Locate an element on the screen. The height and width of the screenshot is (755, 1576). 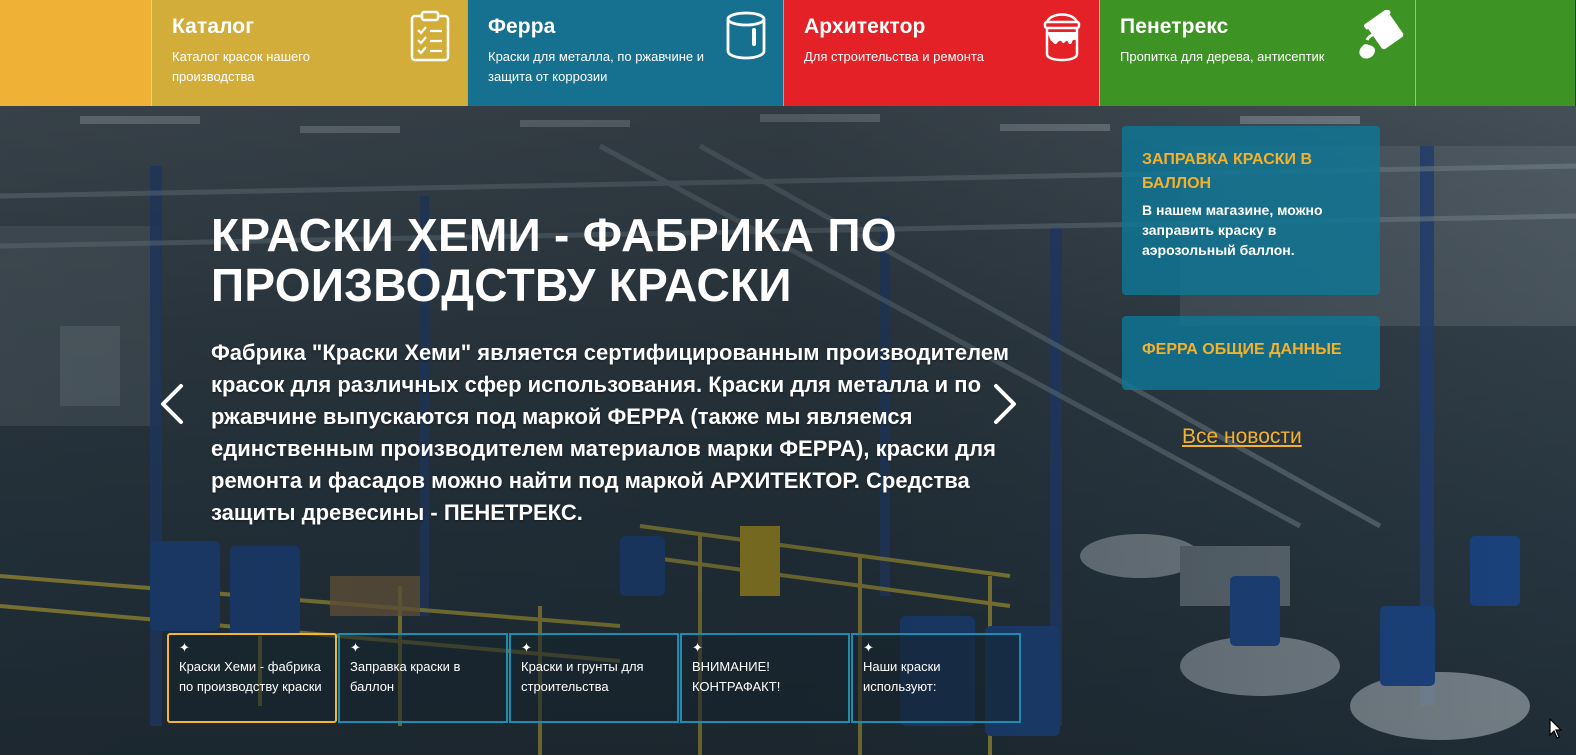
category-subtitle: Каталог красок нашего производства is located at coordinates (241, 66).